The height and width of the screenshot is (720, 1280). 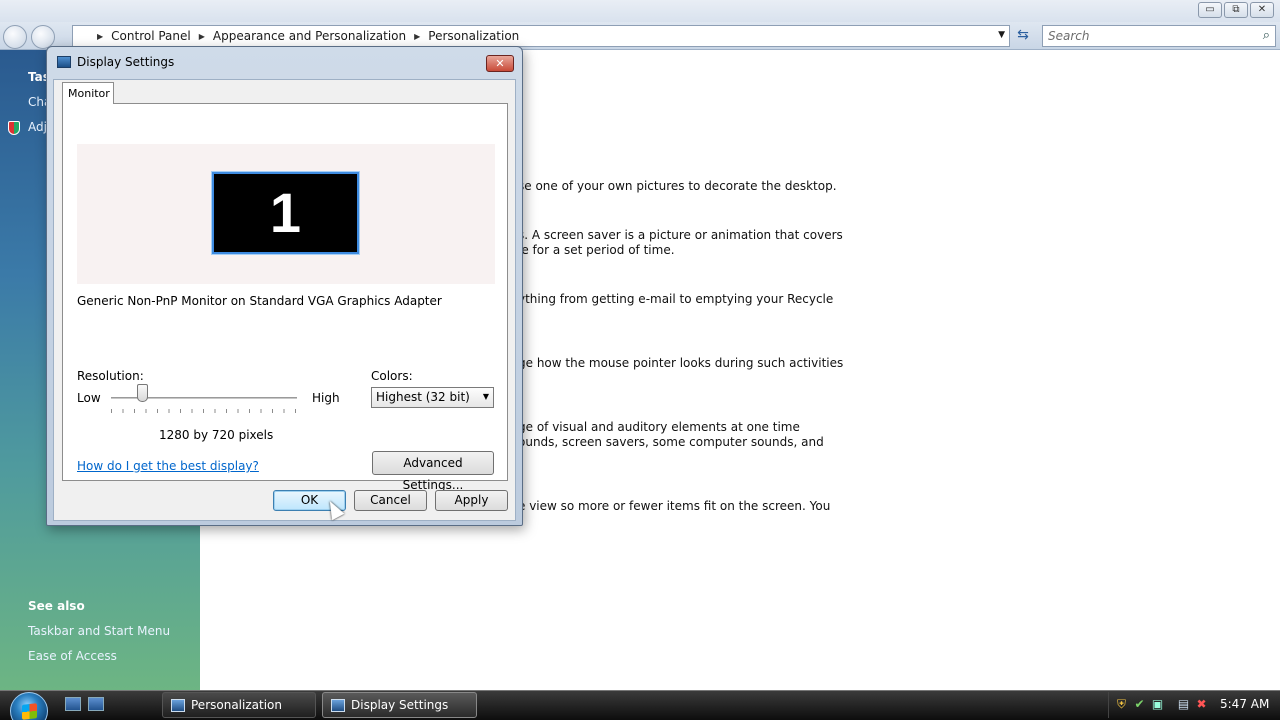 I want to click on back-arrow-icon, so click(x=15, y=37).